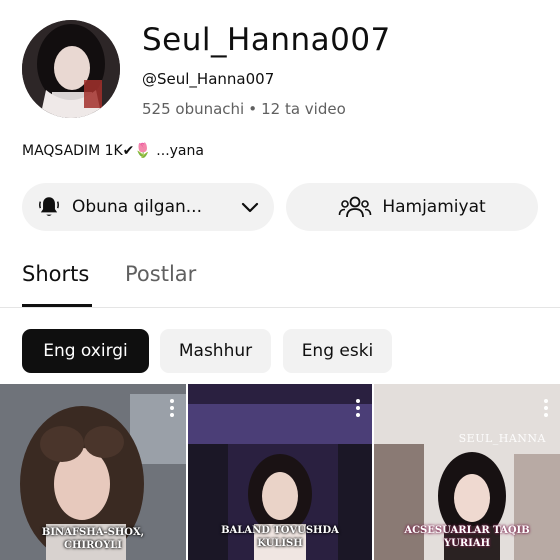 This screenshot has height=560, width=560. I want to click on short-caption-line: KULISH, so click(280, 543).